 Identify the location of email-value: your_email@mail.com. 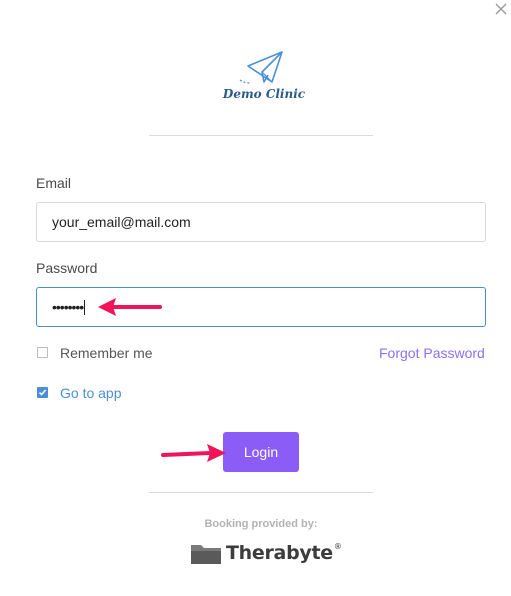
(121, 222).